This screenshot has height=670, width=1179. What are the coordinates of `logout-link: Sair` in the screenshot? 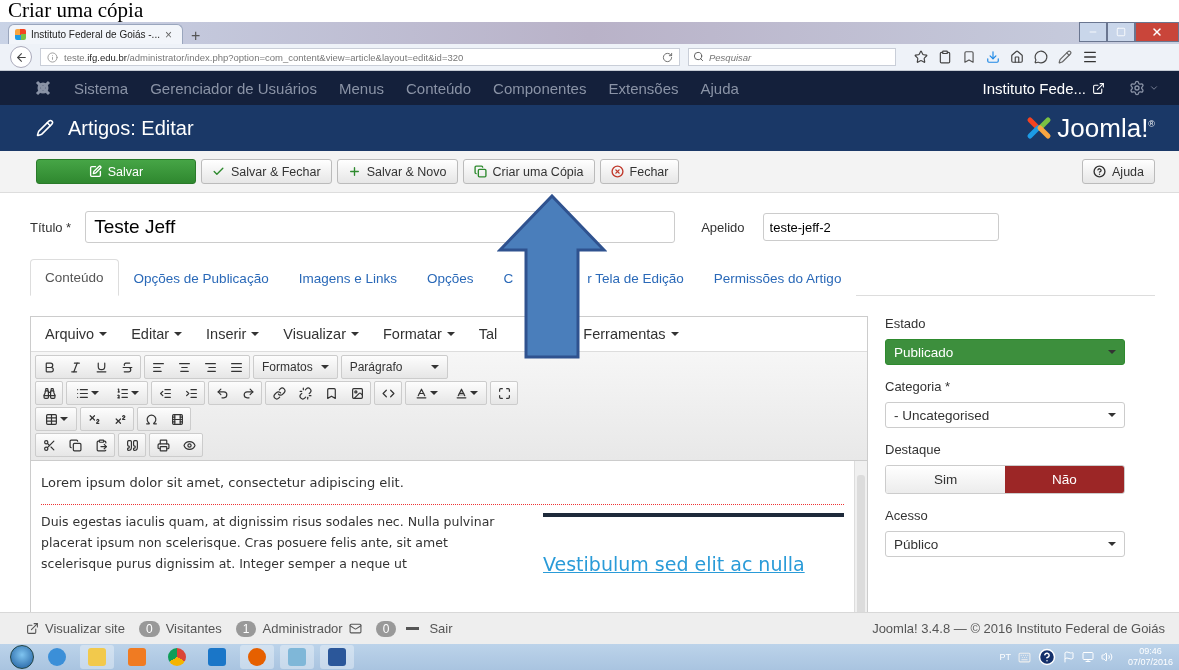 It's located at (441, 628).